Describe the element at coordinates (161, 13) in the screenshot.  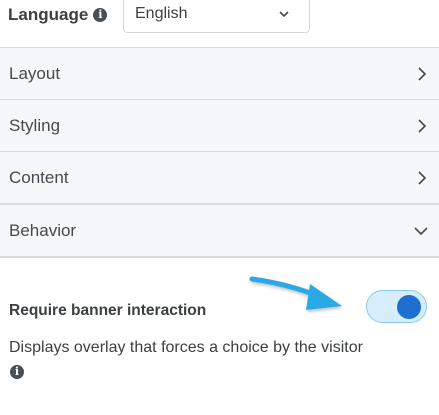
I see `language-select-value: English` at that location.